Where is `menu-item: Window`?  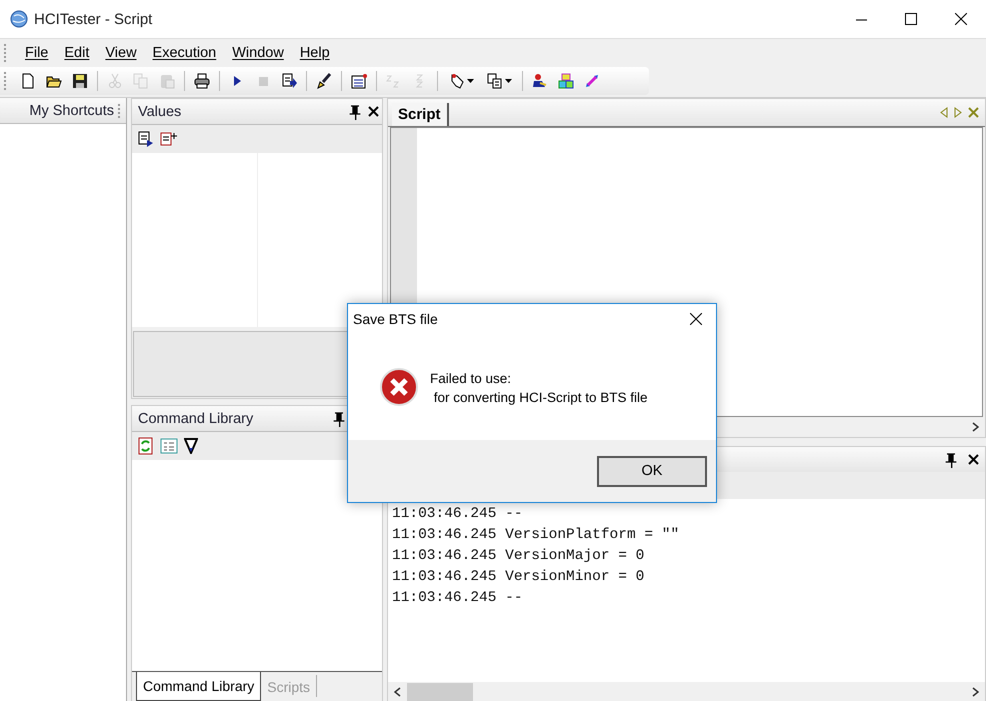
menu-item: Window is located at coordinates (258, 53).